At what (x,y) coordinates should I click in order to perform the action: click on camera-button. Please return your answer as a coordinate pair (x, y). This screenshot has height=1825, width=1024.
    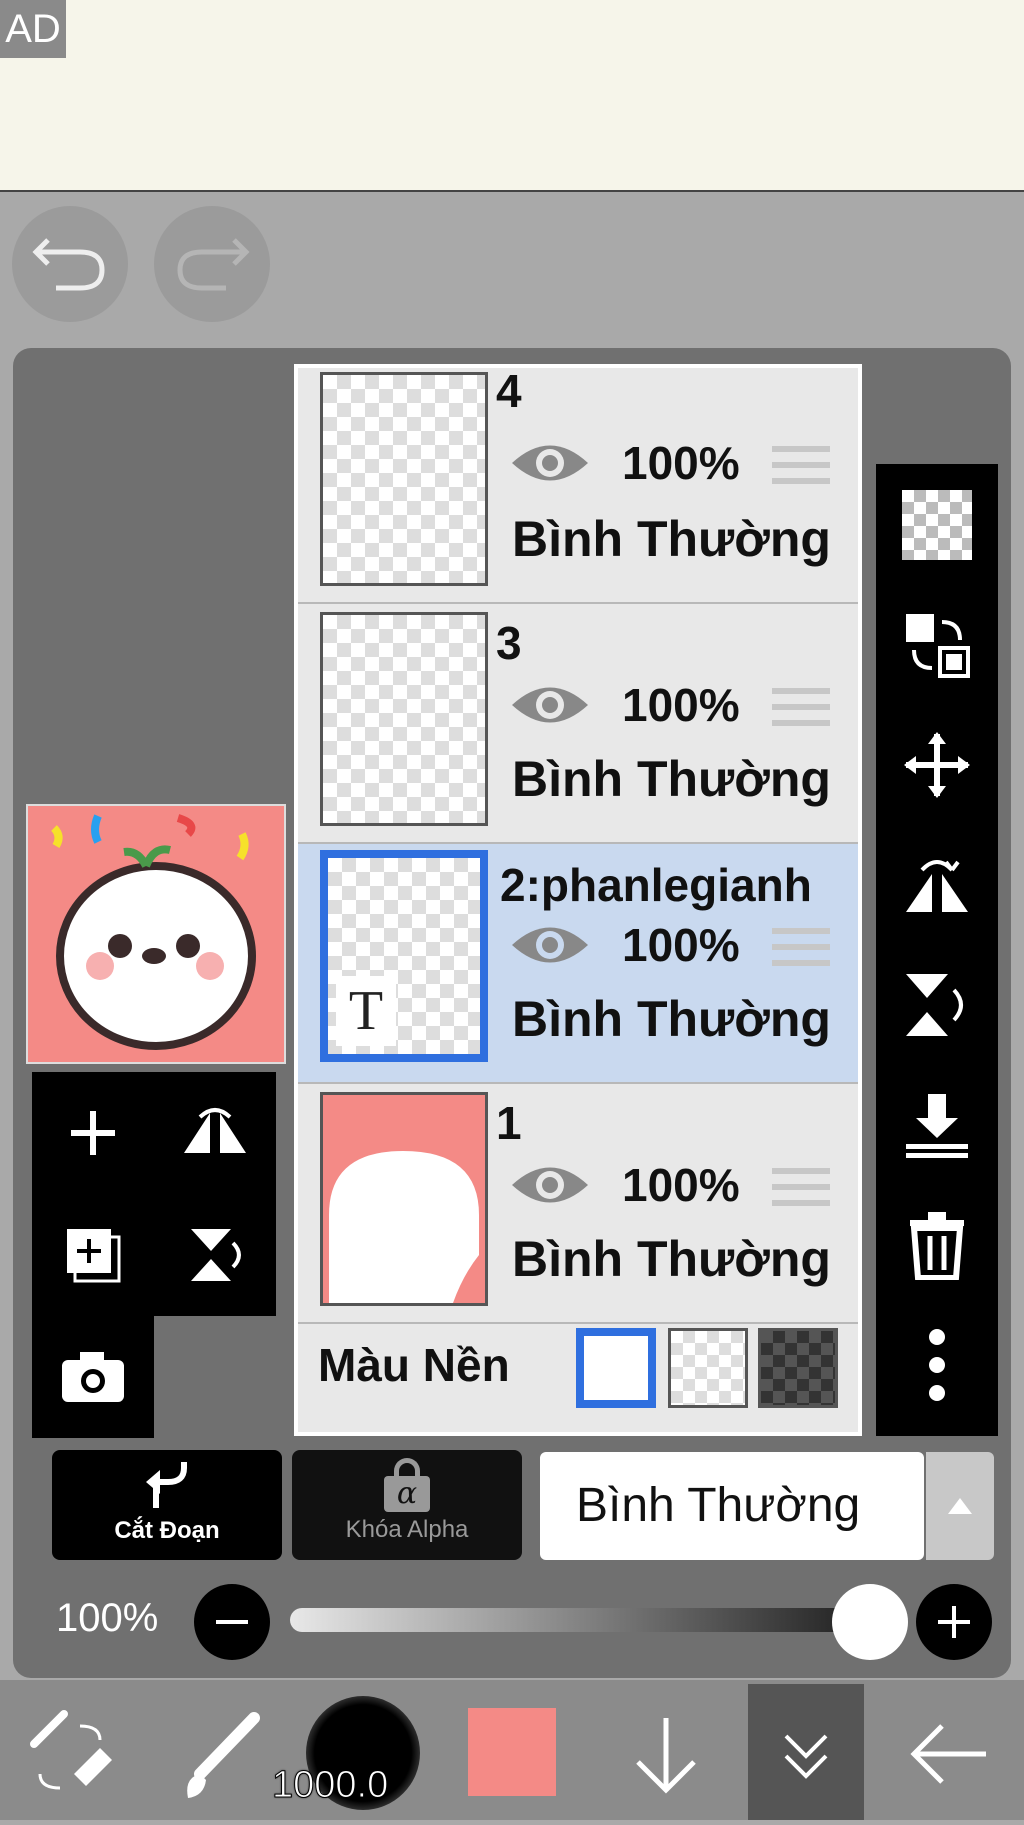
    Looking at the image, I should click on (93, 1377).